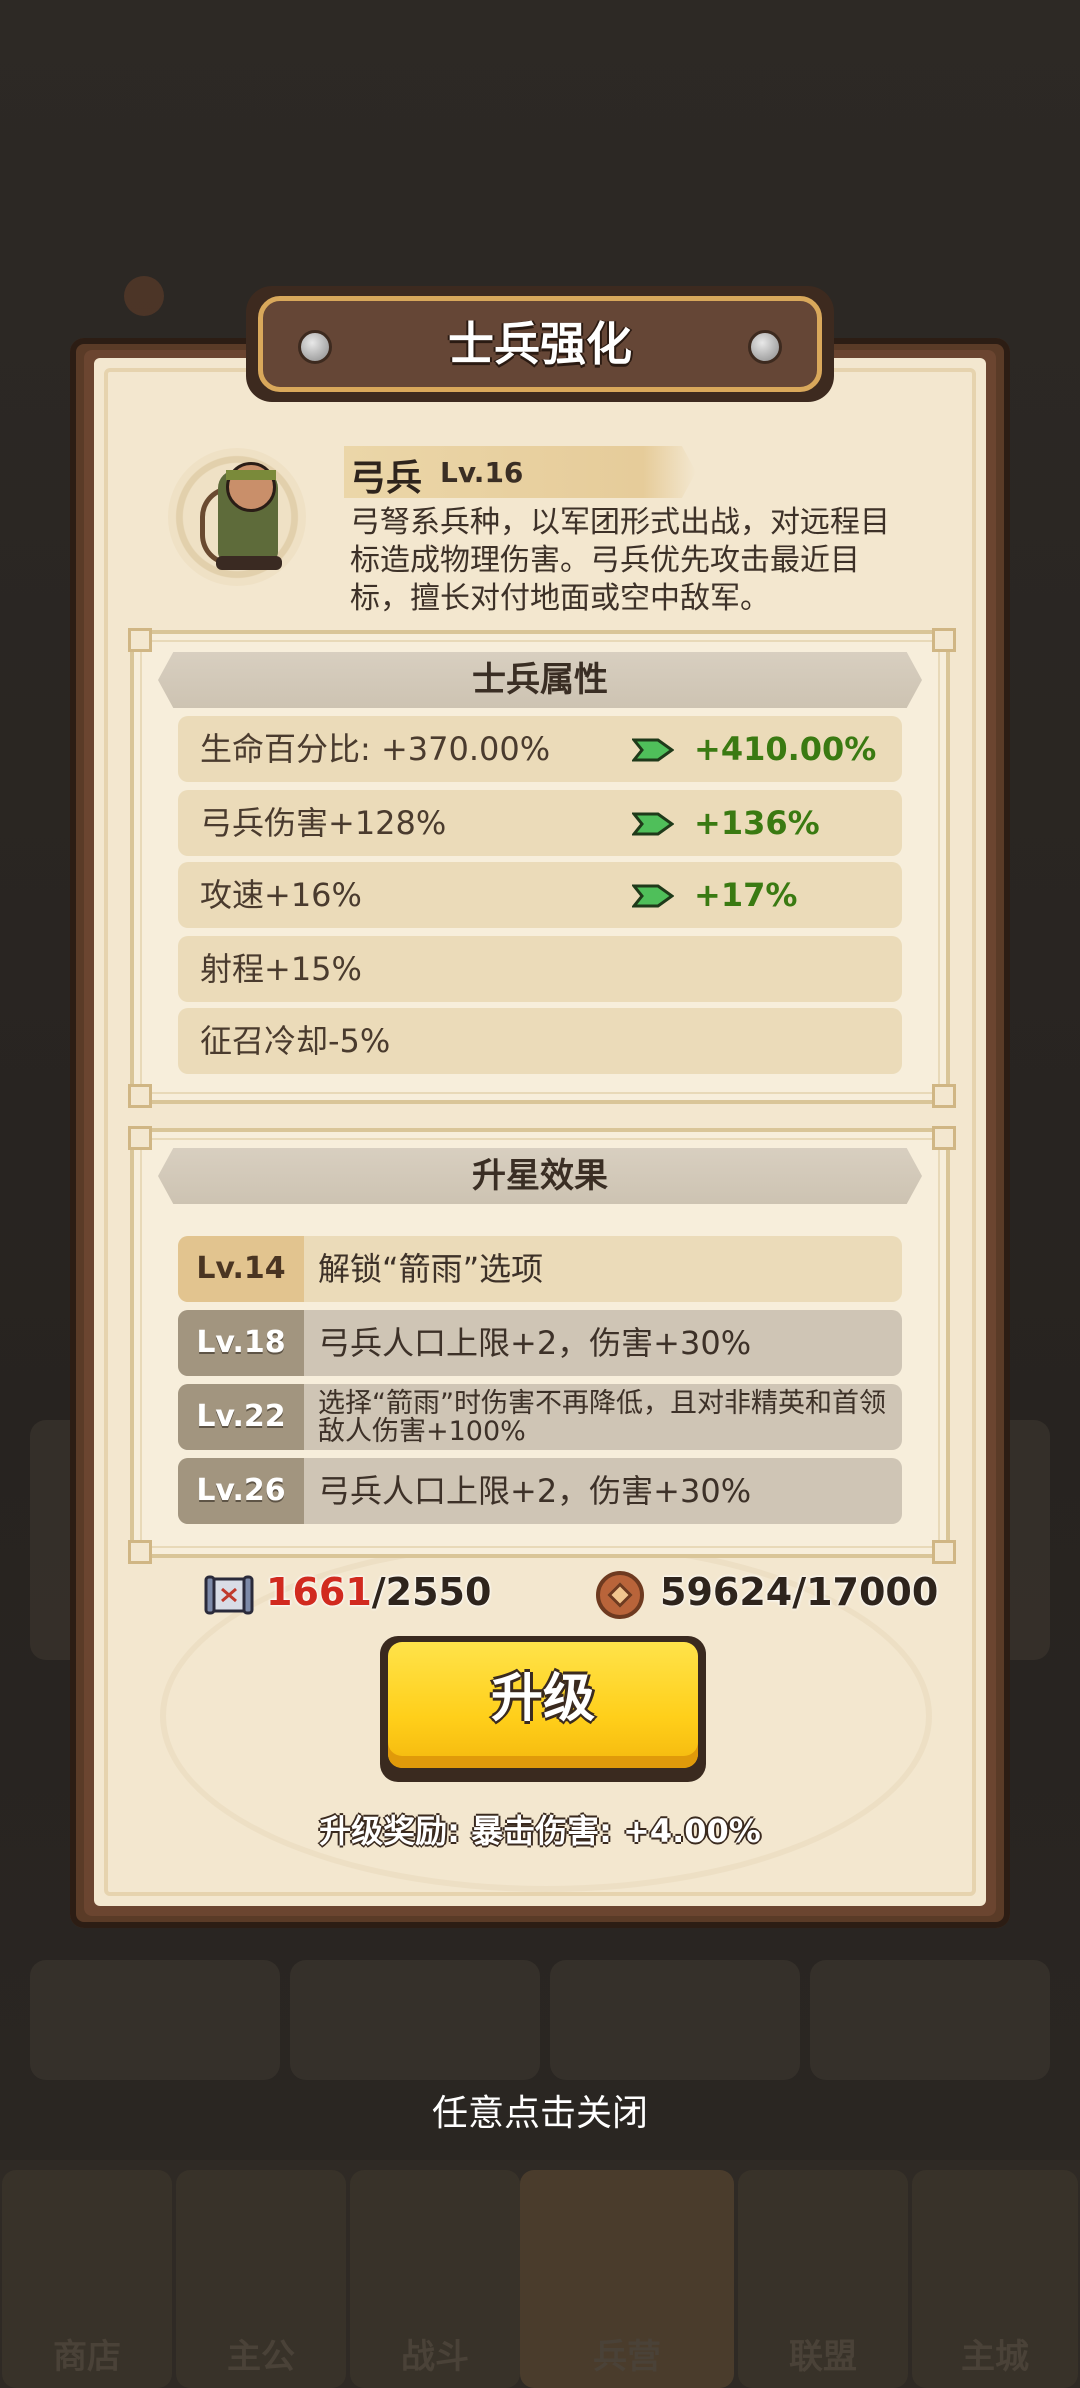 The width and height of the screenshot is (1080, 2388). Describe the element at coordinates (249, 563) in the screenshot. I see `archer-feet` at that location.